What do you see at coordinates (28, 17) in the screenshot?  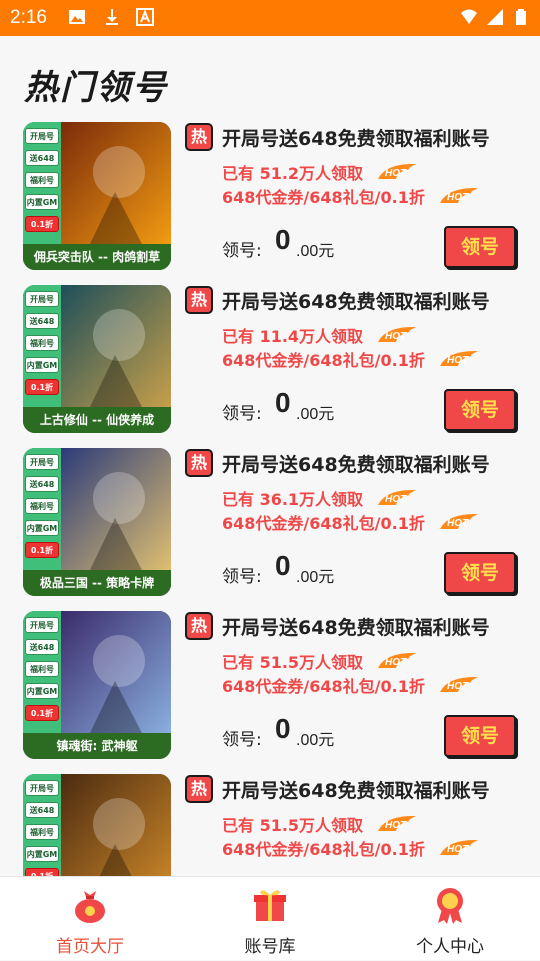 I see `status-time: 2:16` at bounding box center [28, 17].